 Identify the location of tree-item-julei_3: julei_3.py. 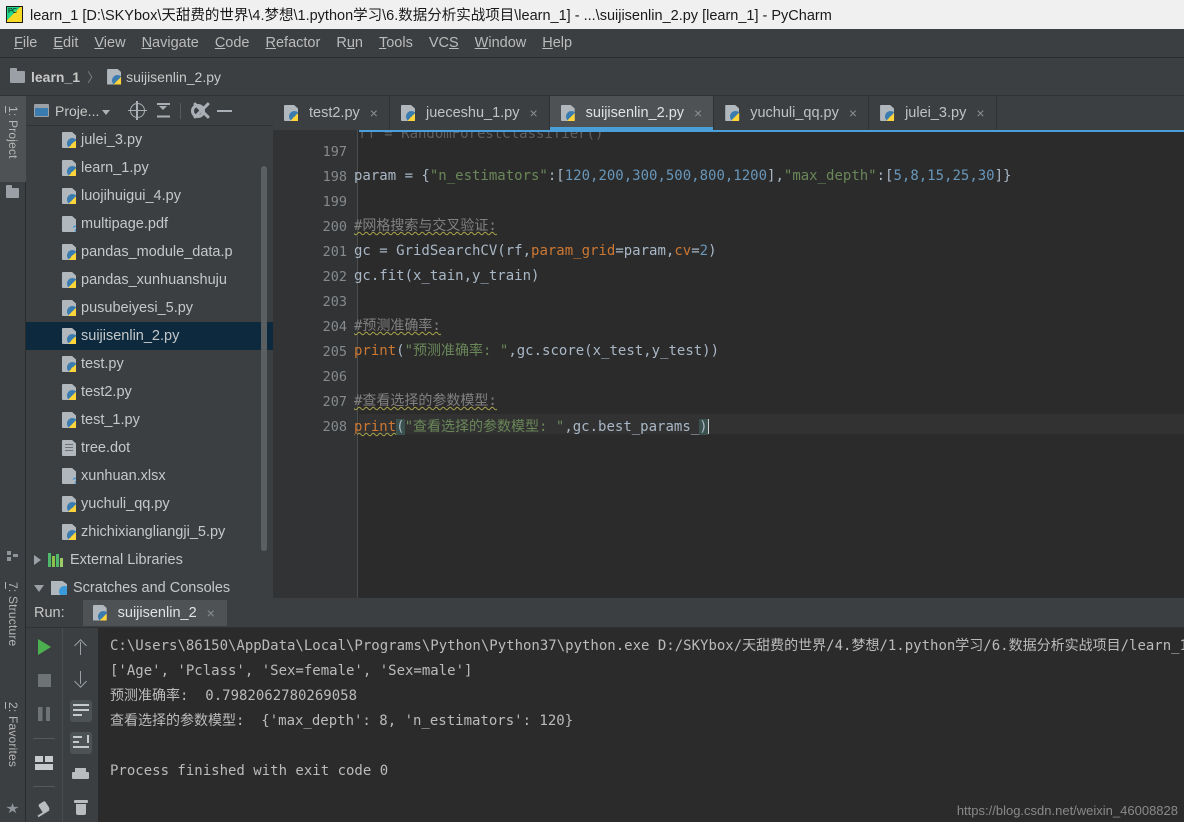
(149, 140).